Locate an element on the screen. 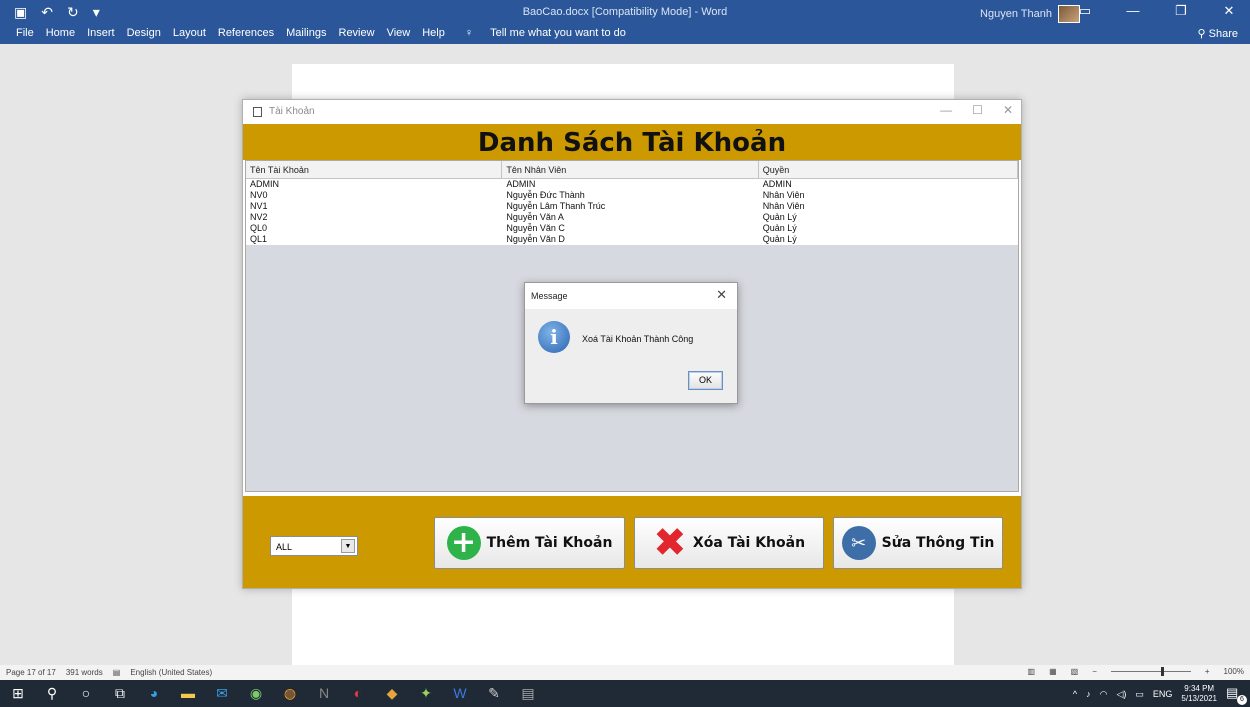 The height and width of the screenshot is (707, 1250). tab-references: References is located at coordinates (246, 33).